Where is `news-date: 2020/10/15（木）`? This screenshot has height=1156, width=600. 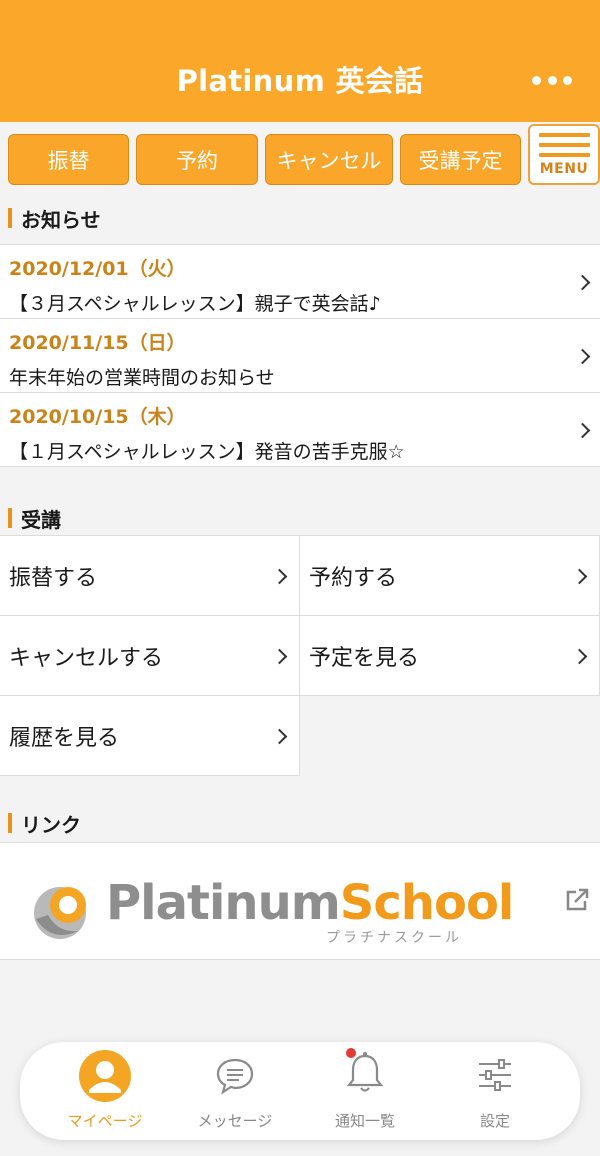 news-date: 2020/10/15（木） is located at coordinates (97, 417).